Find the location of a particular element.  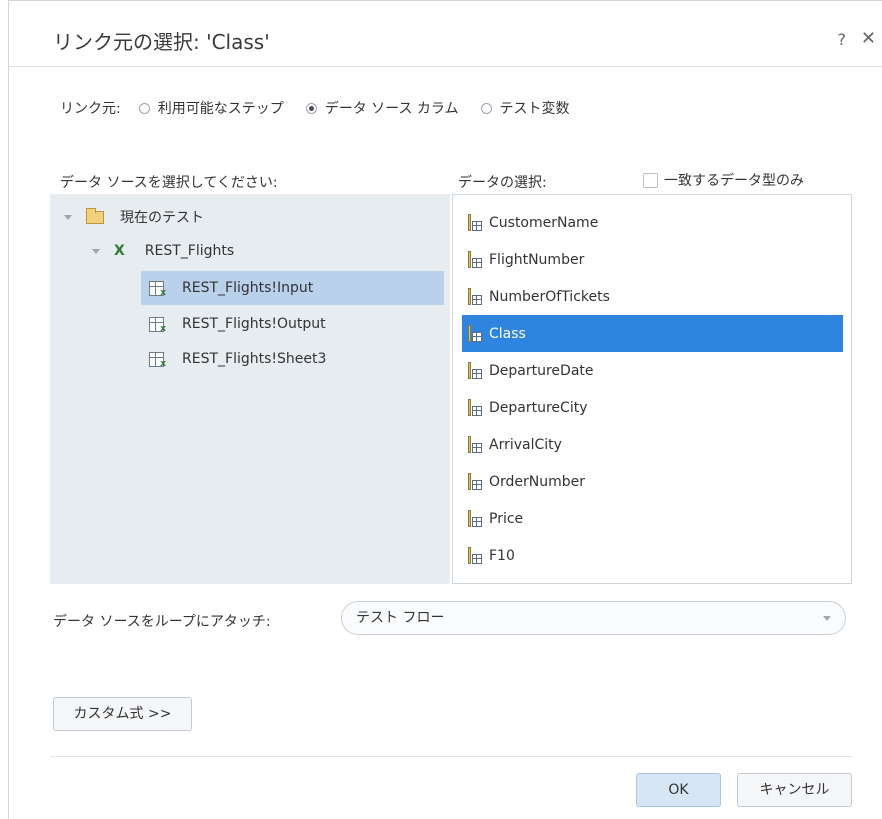

radio-data-source-column: データ ソース カラム is located at coordinates (382, 108).